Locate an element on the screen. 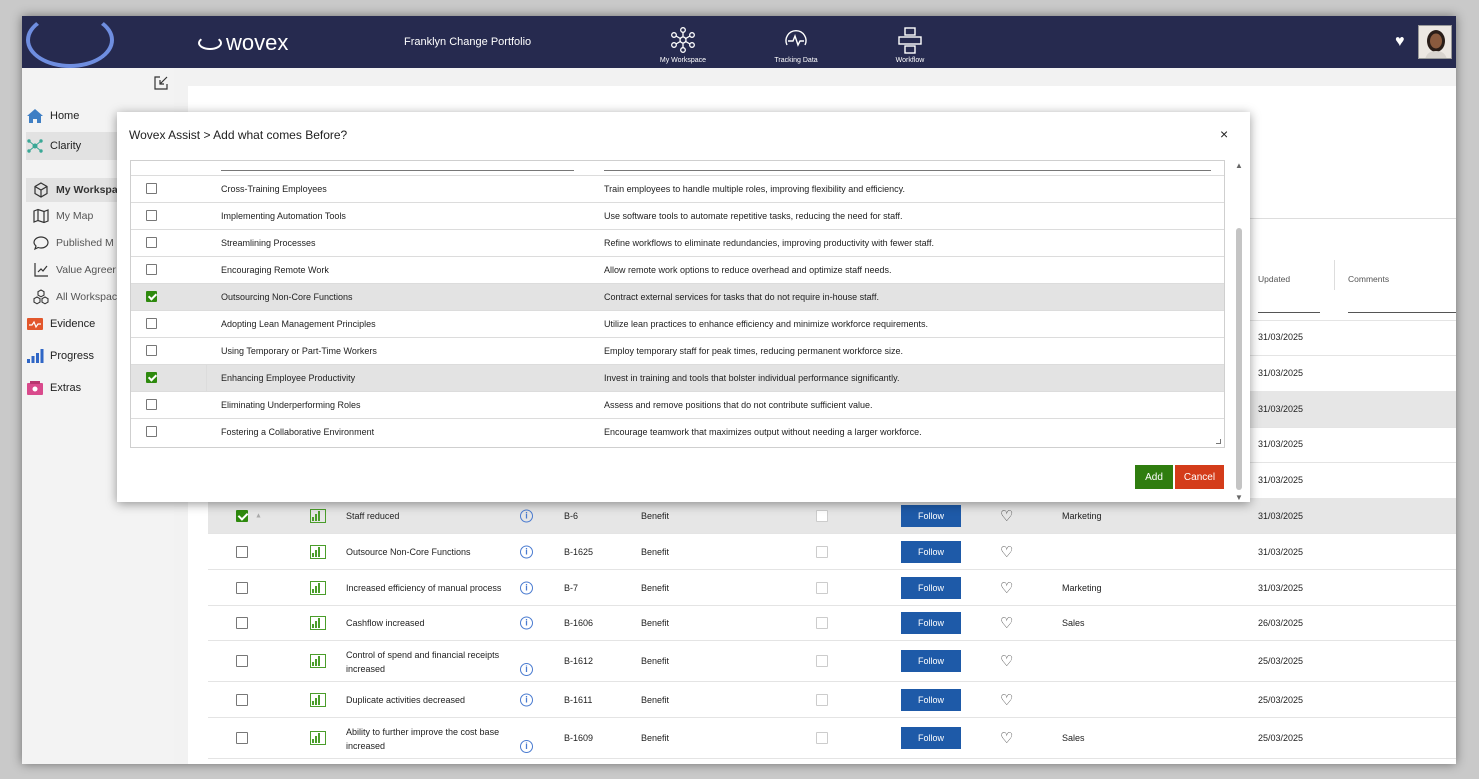  collapse-sidebar-icon is located at coordinates (161, 83).